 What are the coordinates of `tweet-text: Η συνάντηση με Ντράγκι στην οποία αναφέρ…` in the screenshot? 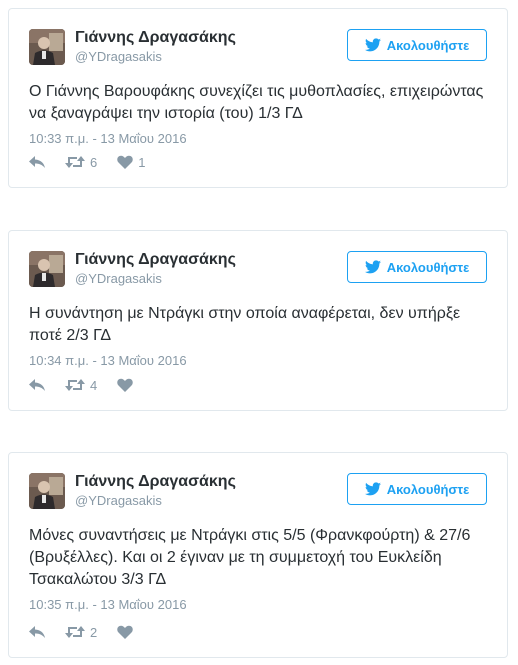 It's located at (245, 324).